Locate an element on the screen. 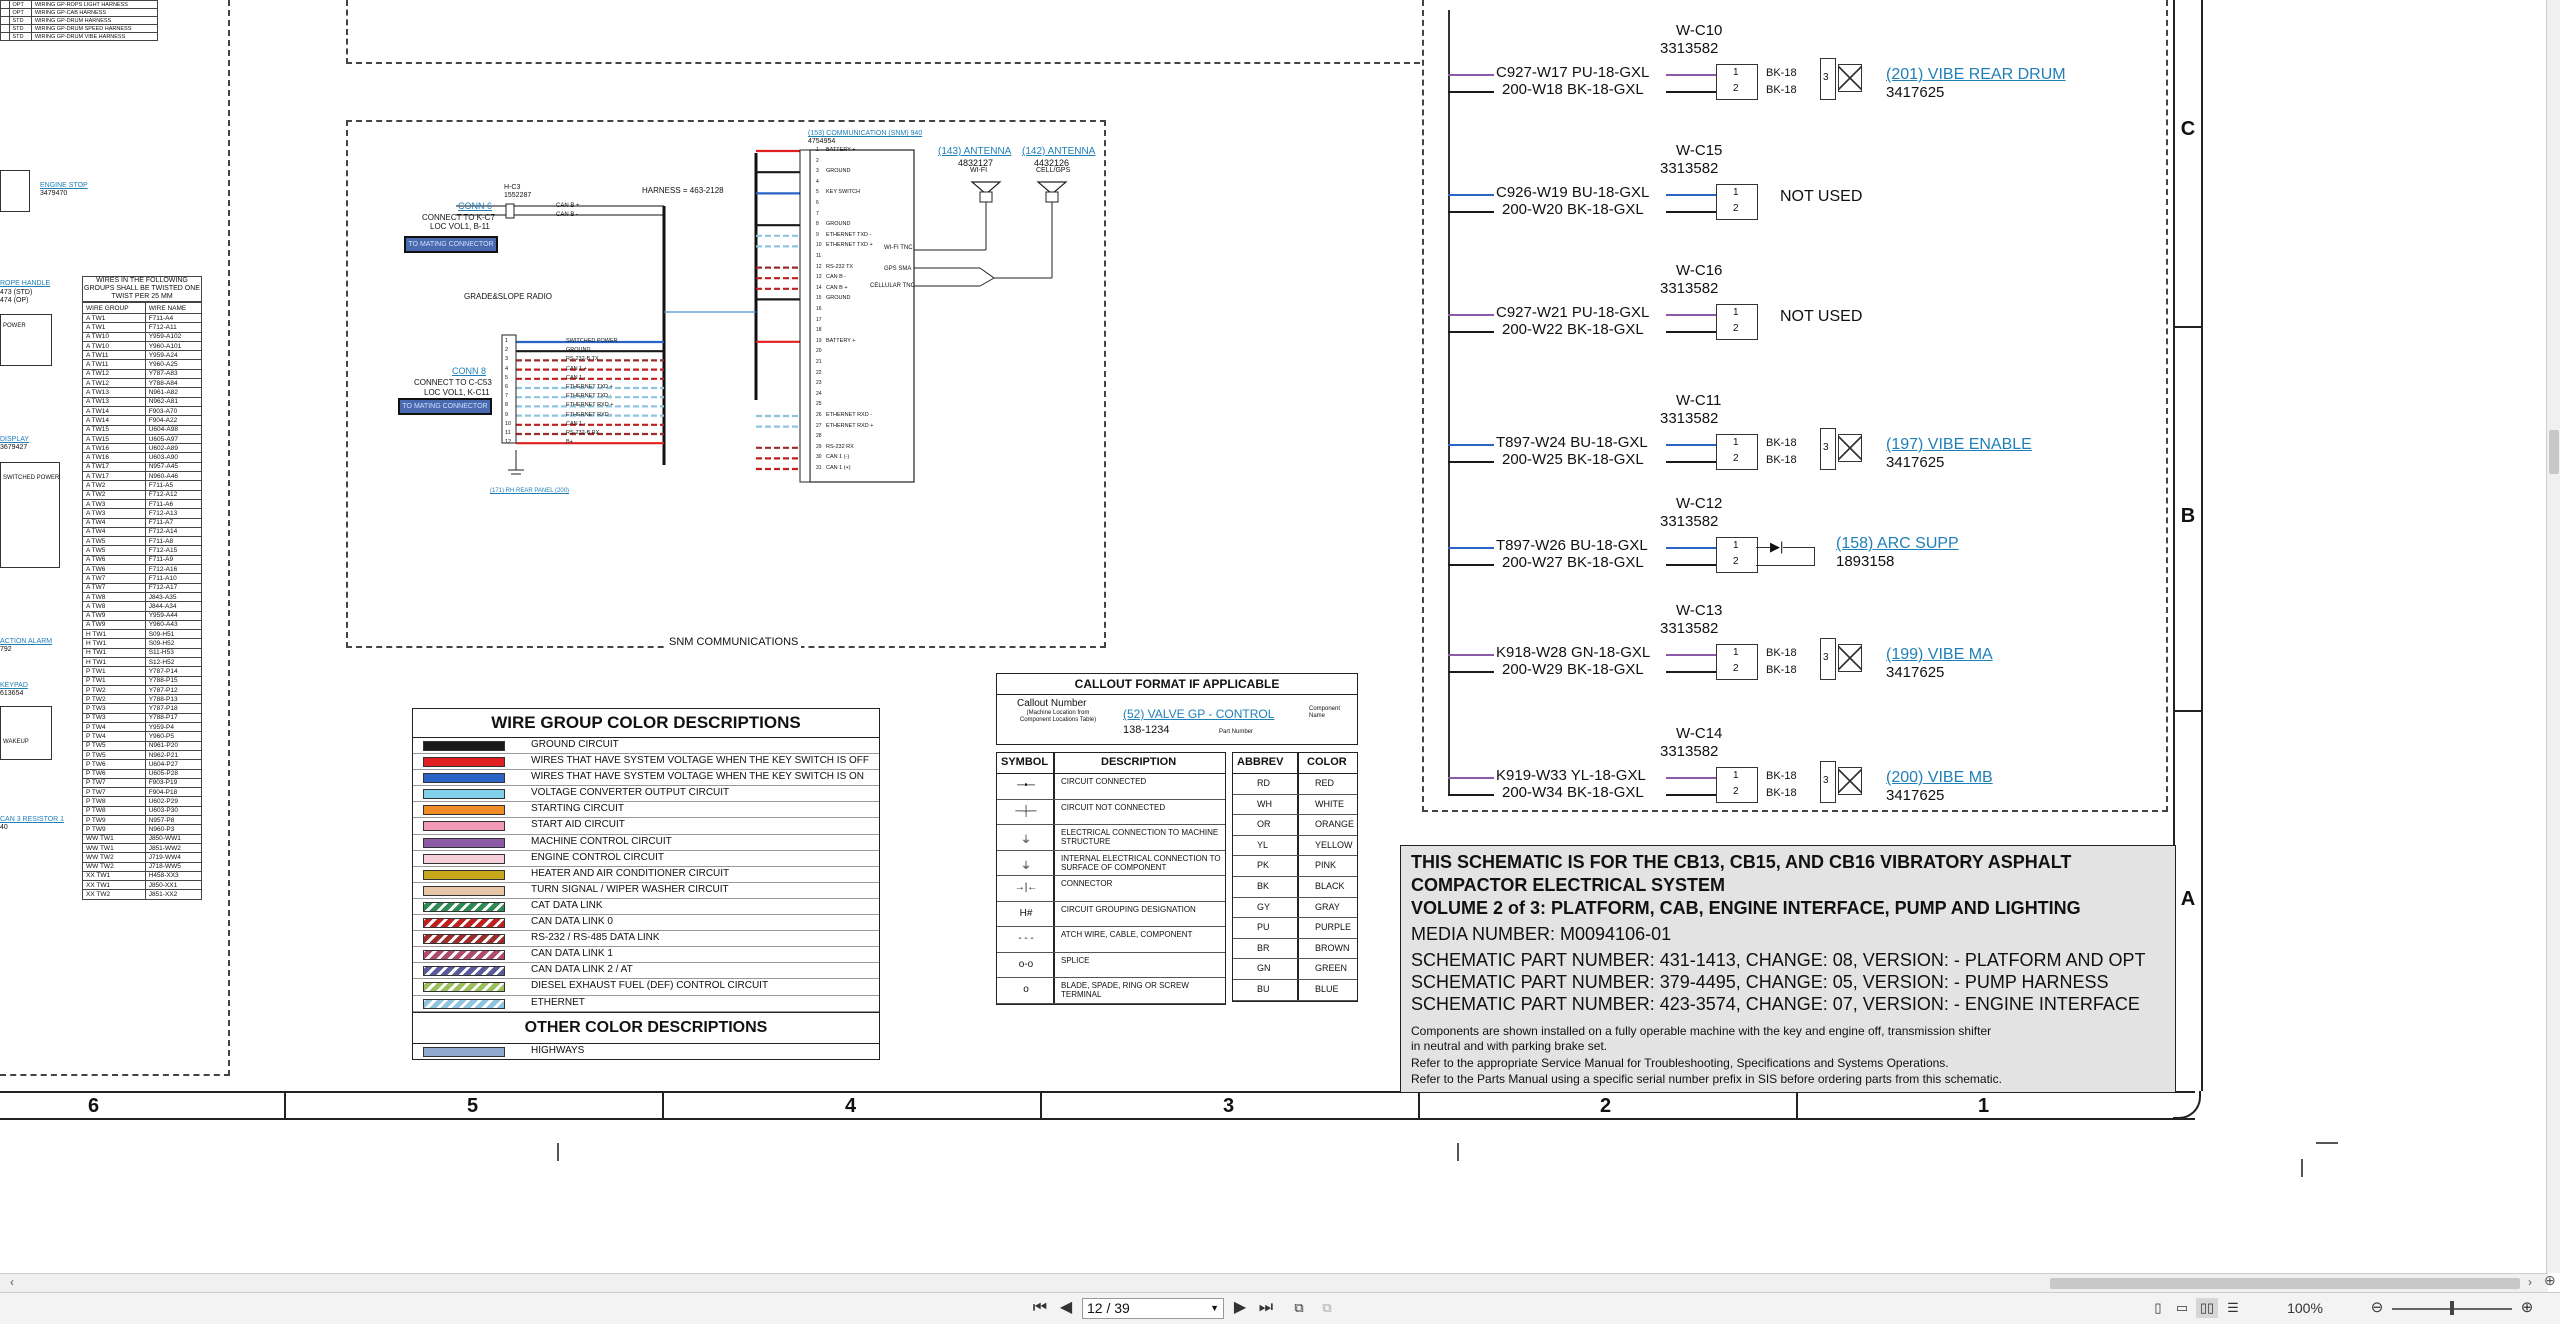 The image size is (2560, 1324). pin-1: 1 is located at coordinates (1736, 775).